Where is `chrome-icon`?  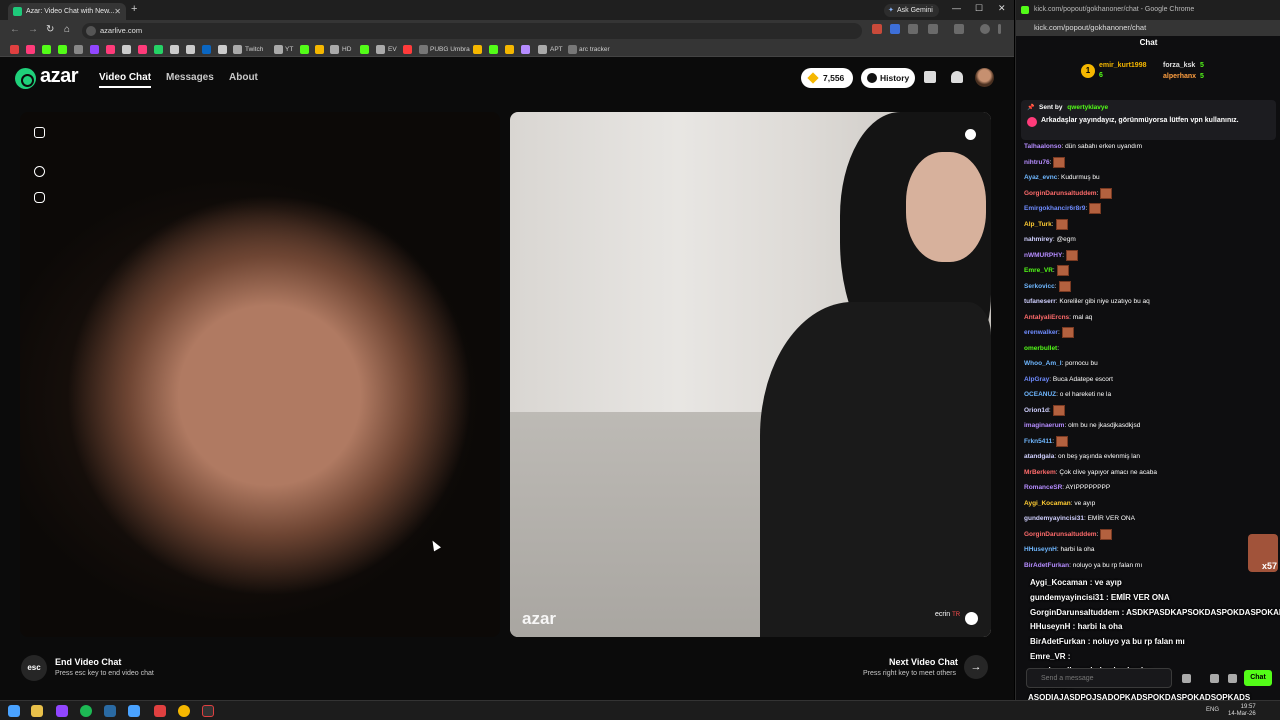 chrome-icon is located at coordinates (184, 711).